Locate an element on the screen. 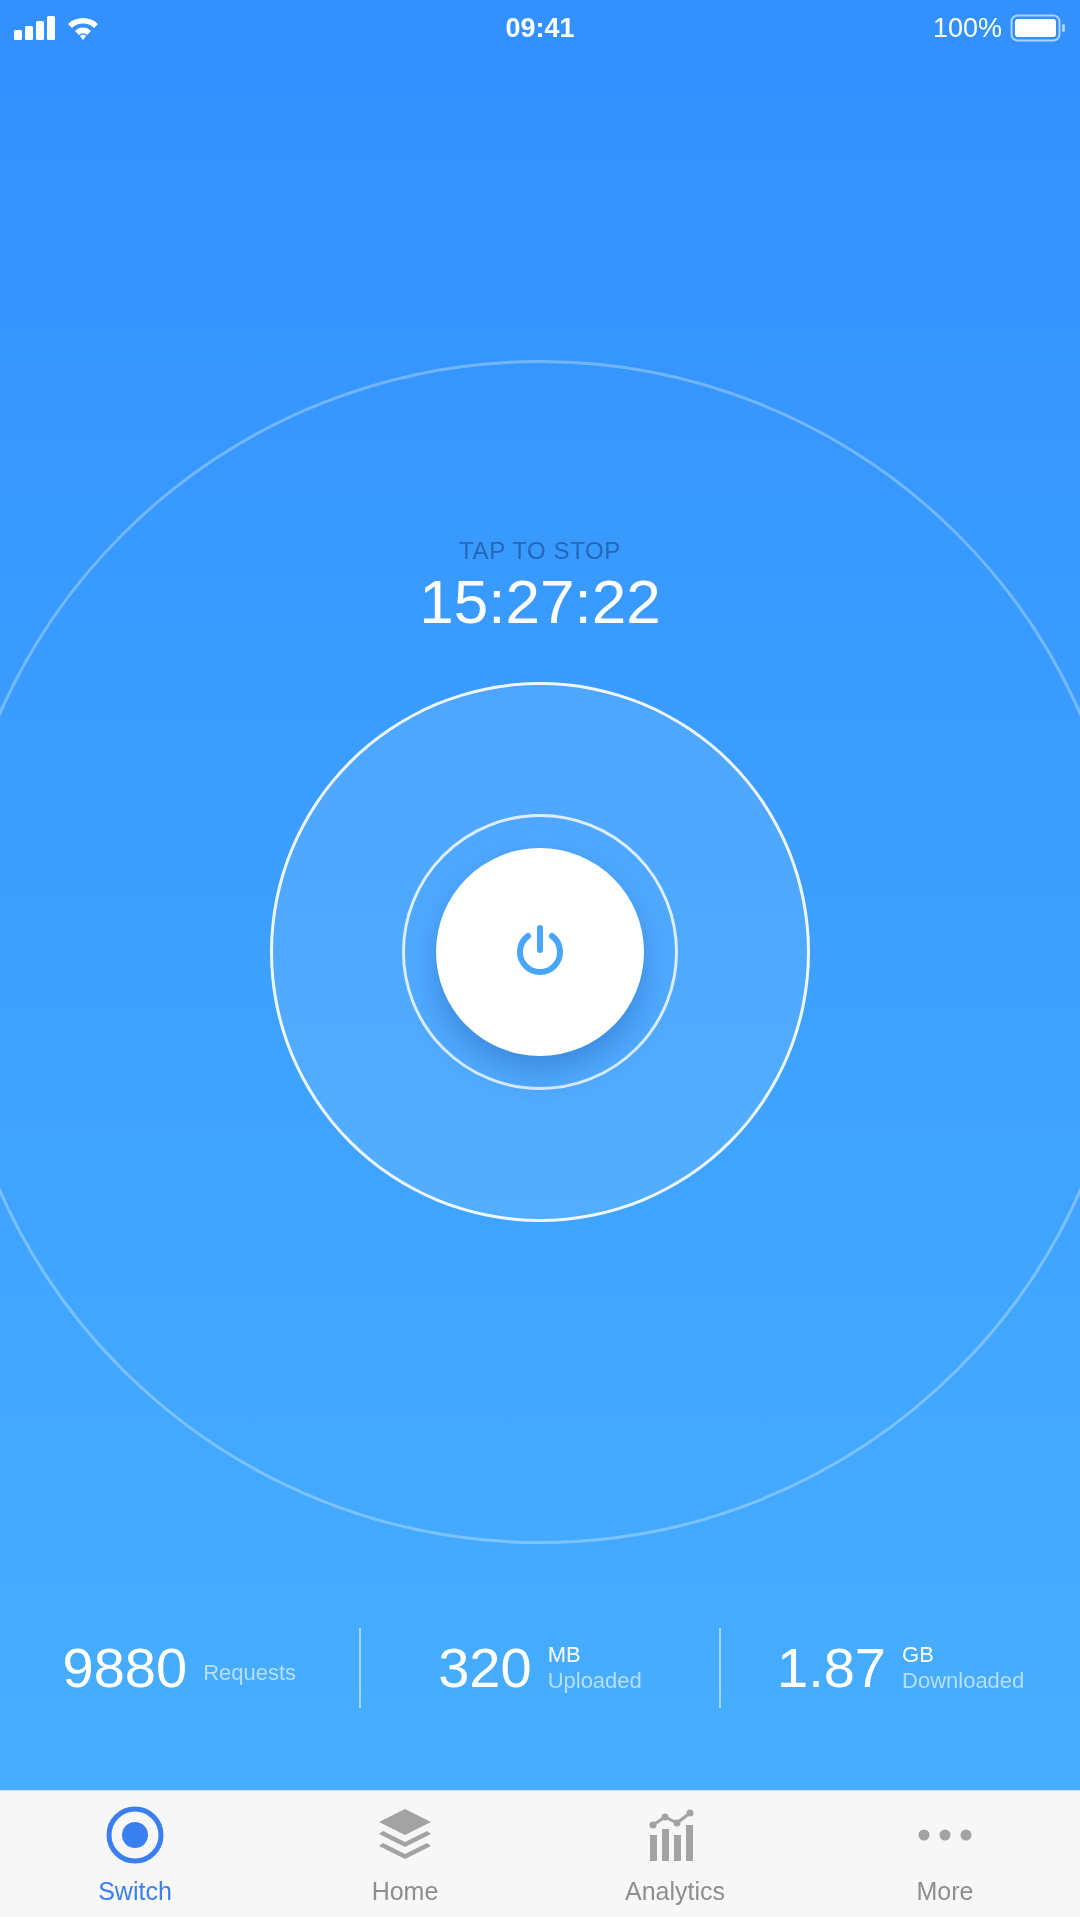 Image resolution: width=1080 pixels, height=1917 pixels. tab-item: Switch is located at coordinates (135, 1854).